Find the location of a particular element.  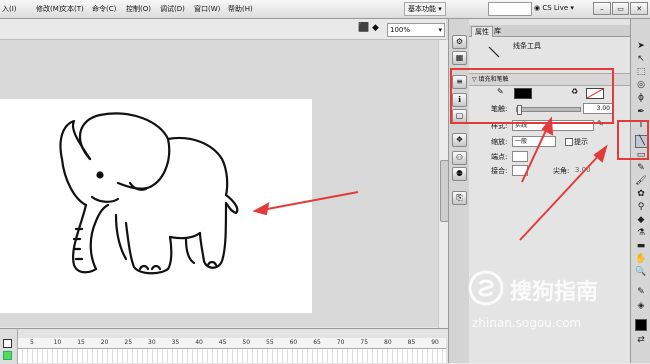

layer-active-icon is located at coordinates (7, 355).